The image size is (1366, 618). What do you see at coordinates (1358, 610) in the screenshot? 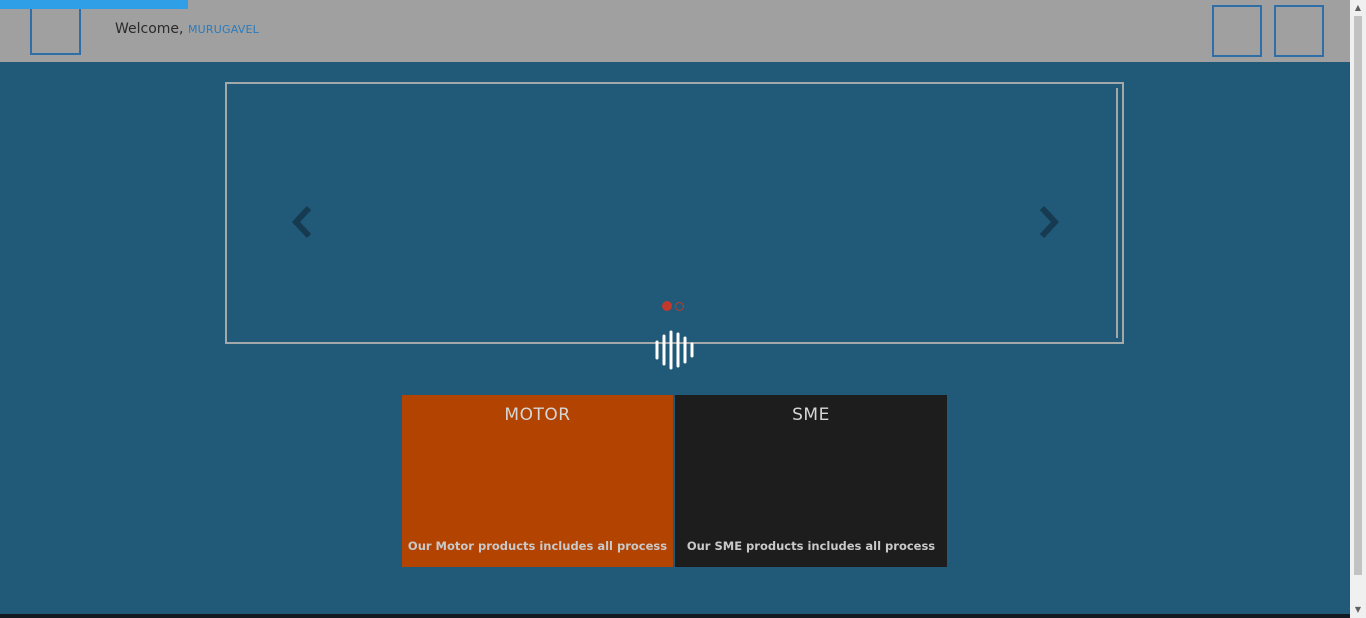
I see `scroll-down-icon: ▼` at bounding box center [1358, 610].